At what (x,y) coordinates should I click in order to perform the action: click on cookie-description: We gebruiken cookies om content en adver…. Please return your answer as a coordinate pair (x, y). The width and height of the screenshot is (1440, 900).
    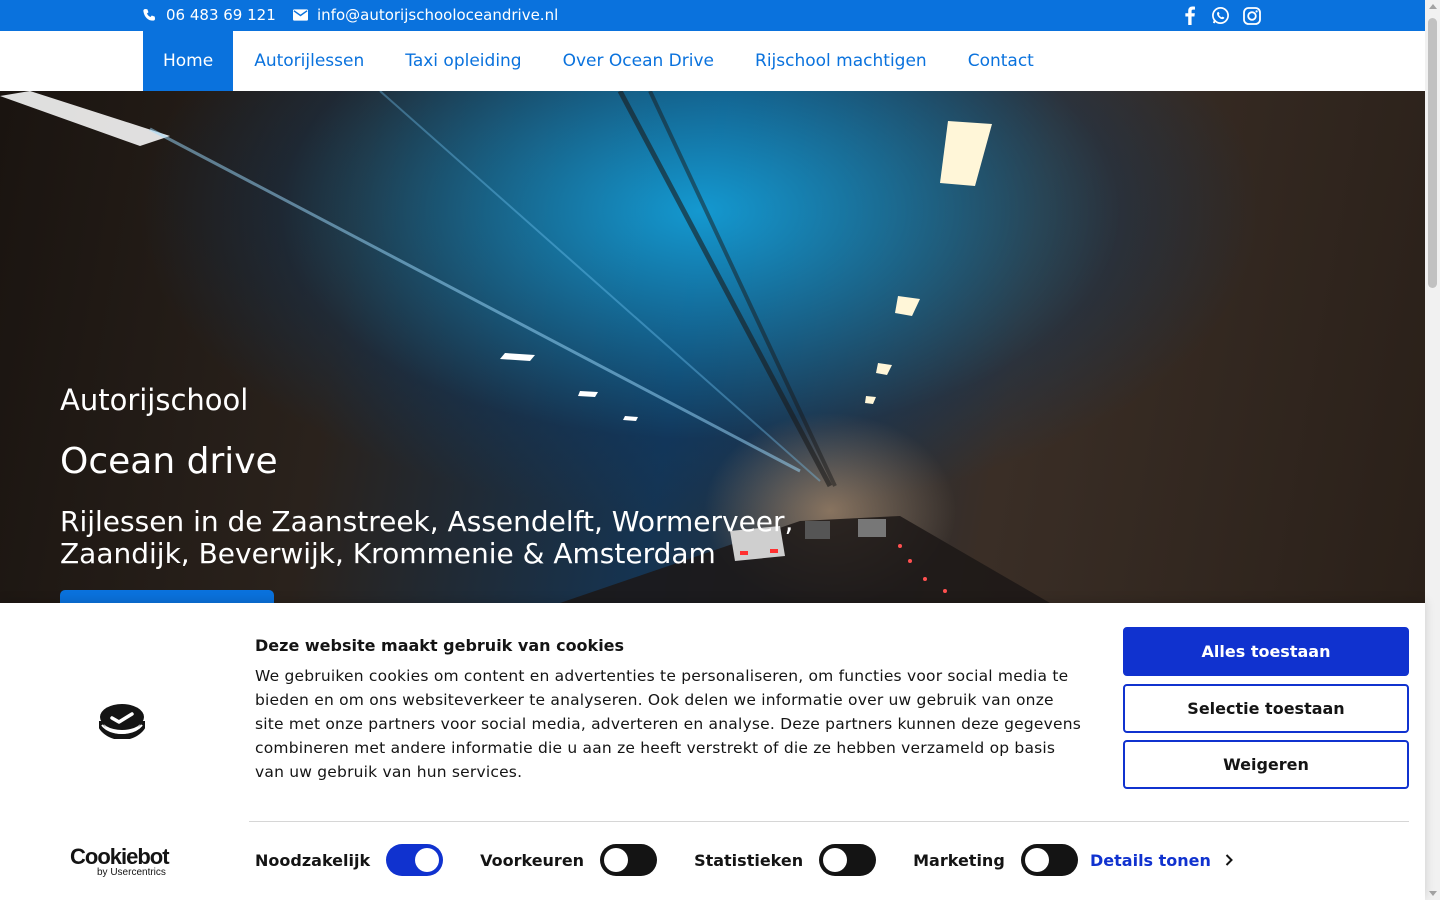
    Looking at the image, I should click on (668, 724).